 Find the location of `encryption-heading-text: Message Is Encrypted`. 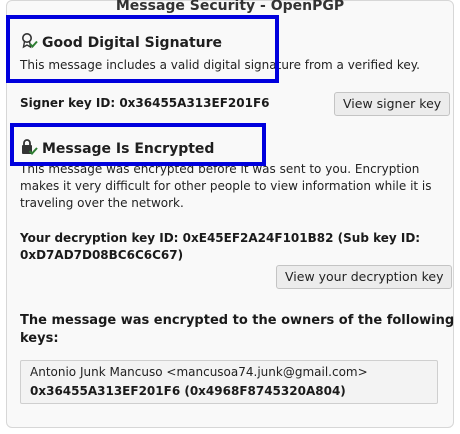

encryption-heading-text: Message Is Encrypted is located at coordinates (128, 149).